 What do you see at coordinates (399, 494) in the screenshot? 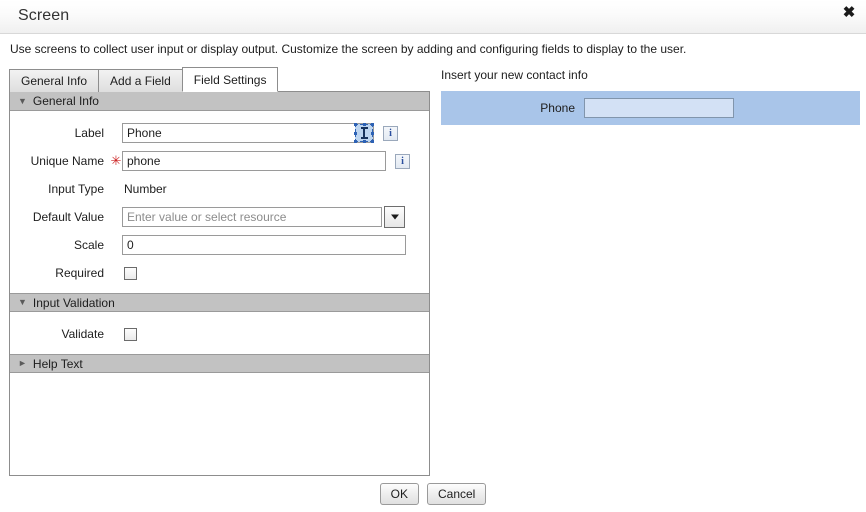
I see `ok-button: OK` at bounding box center [399, 494].